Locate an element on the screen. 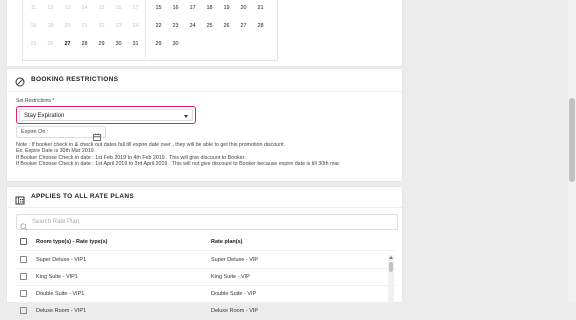 The image size is (576, 320). room-type-header: Room type(s) - Rate type(s) is located at coordinates (72, 242).